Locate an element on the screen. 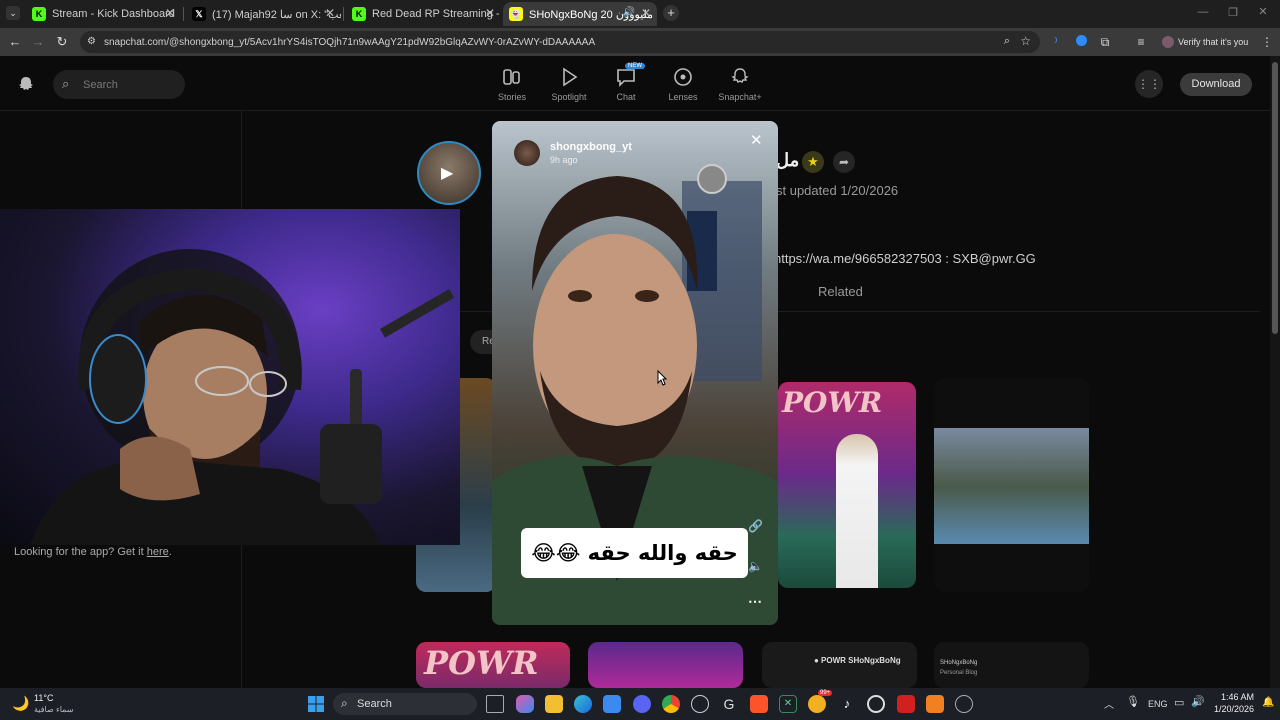 Image resolution: width=1280 pixels, height=720 pixels. copilot-icon is located at coordinates (525, 704).